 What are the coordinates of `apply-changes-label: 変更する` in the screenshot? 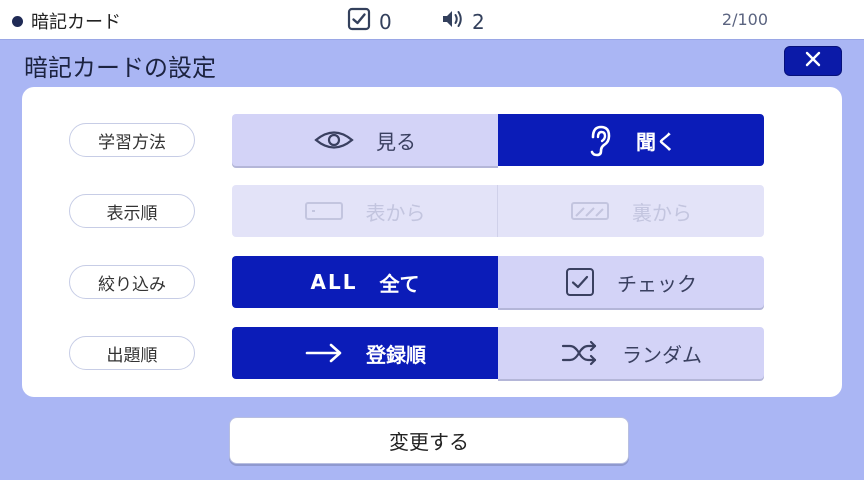 It's located at (429, 442).